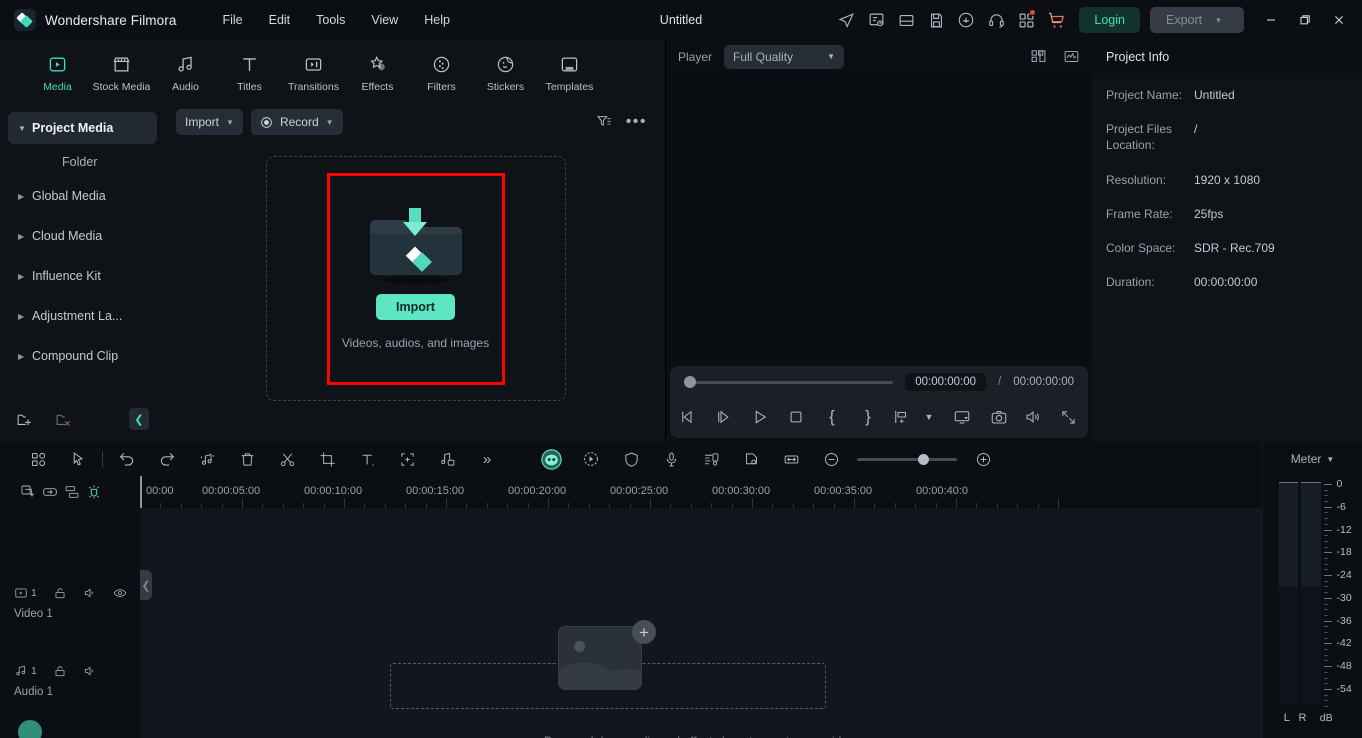 This screenshot has height=738, width=1362. What do you see at coordinates (57, 71) in the screenshot?
I see `tab-media: Media` at bounding box center [57, 71].